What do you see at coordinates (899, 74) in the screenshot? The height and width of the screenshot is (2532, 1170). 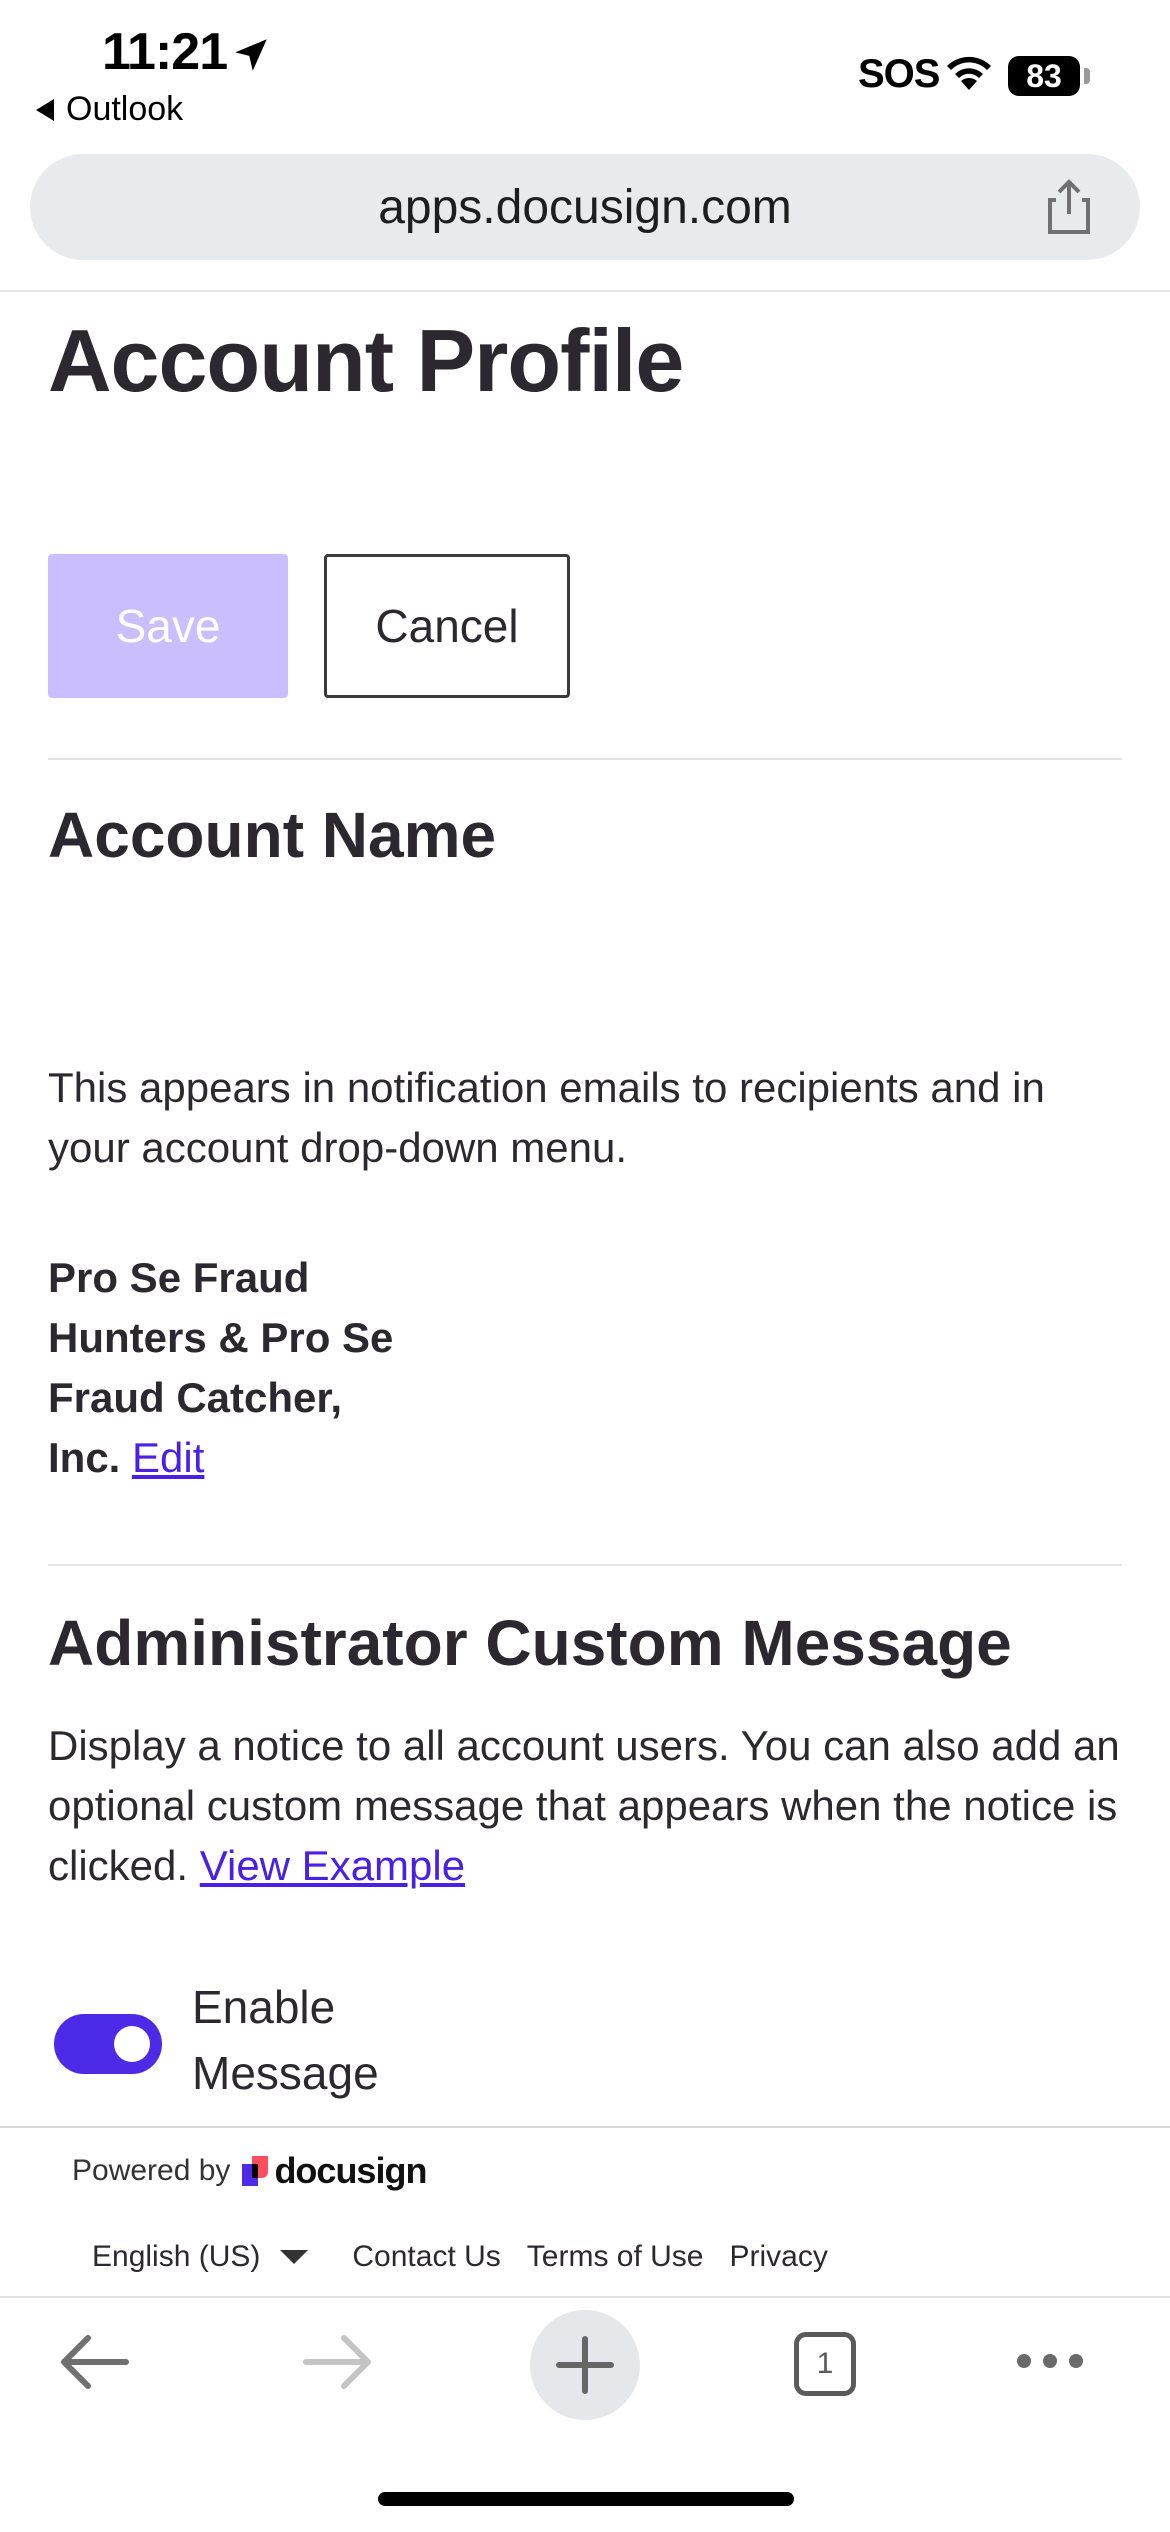 I see `carrier-status: SOS` at bounding box center [899, 74].